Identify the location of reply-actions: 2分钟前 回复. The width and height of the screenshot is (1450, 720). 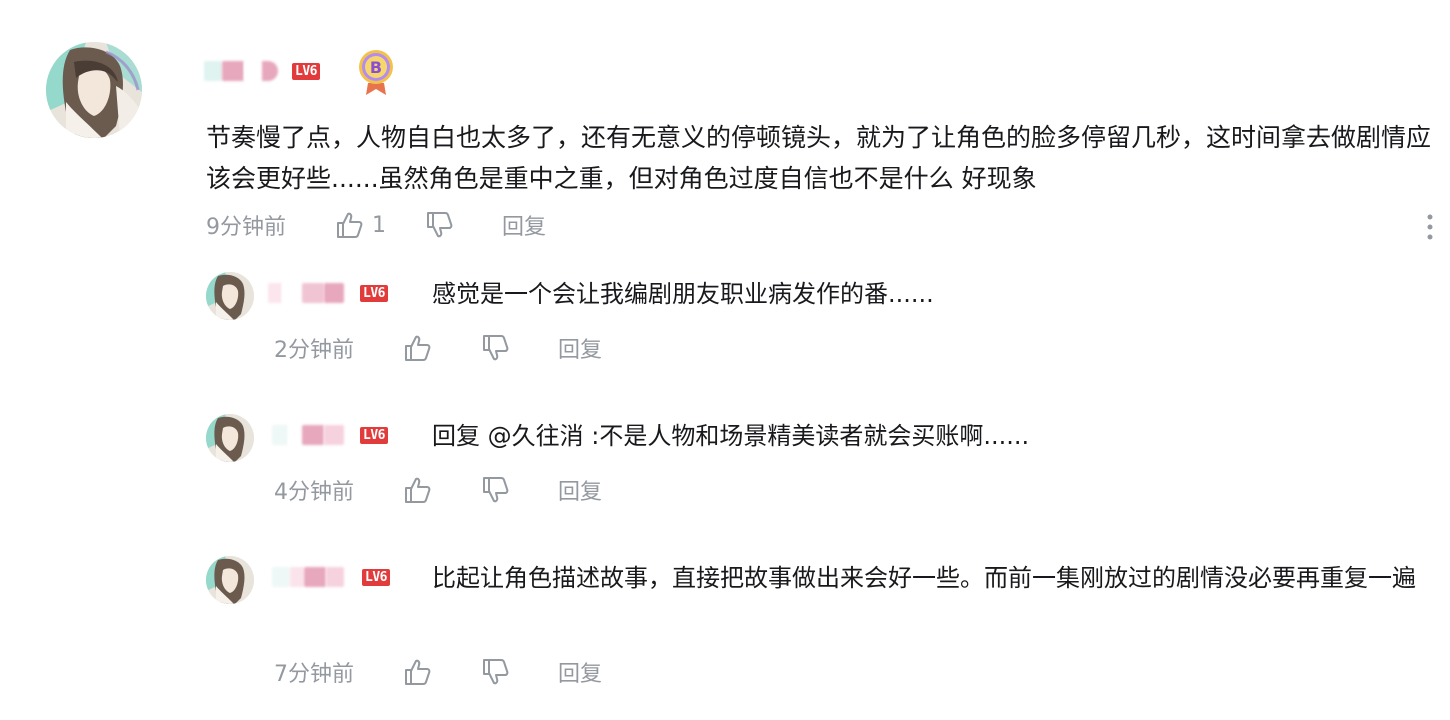
(438, 348).